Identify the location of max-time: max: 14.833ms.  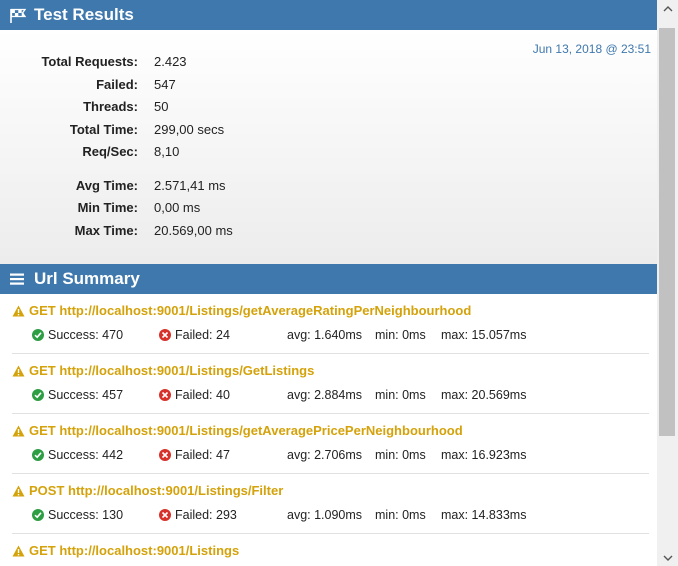
(484, 515).